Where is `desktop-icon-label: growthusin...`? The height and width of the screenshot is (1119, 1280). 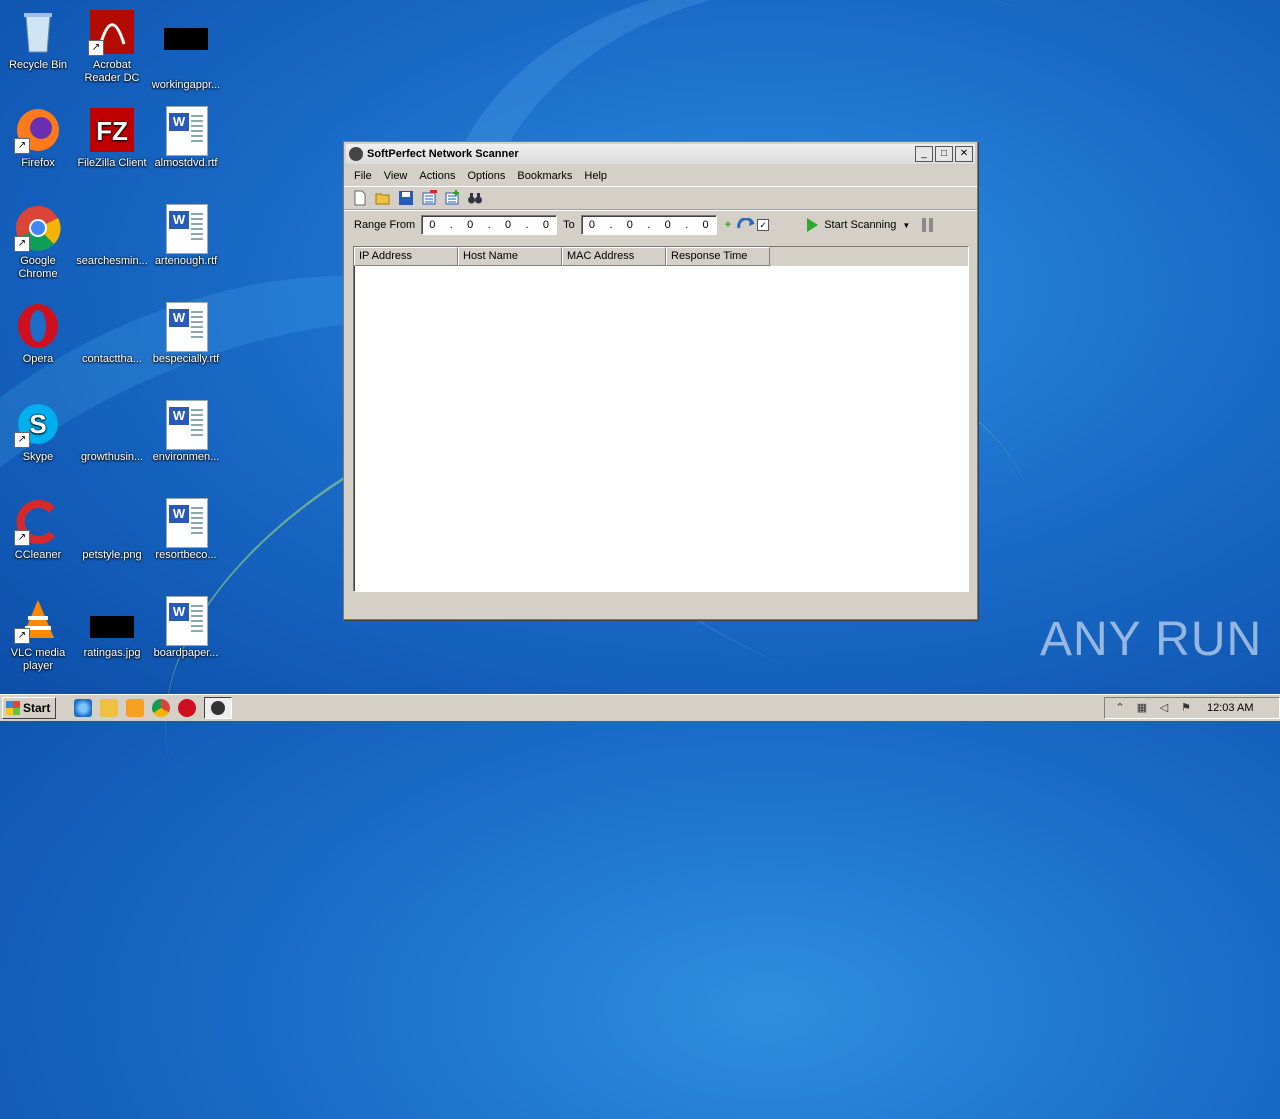 desktop-icon-label: growthusin... is located at coordinates (112, 457).